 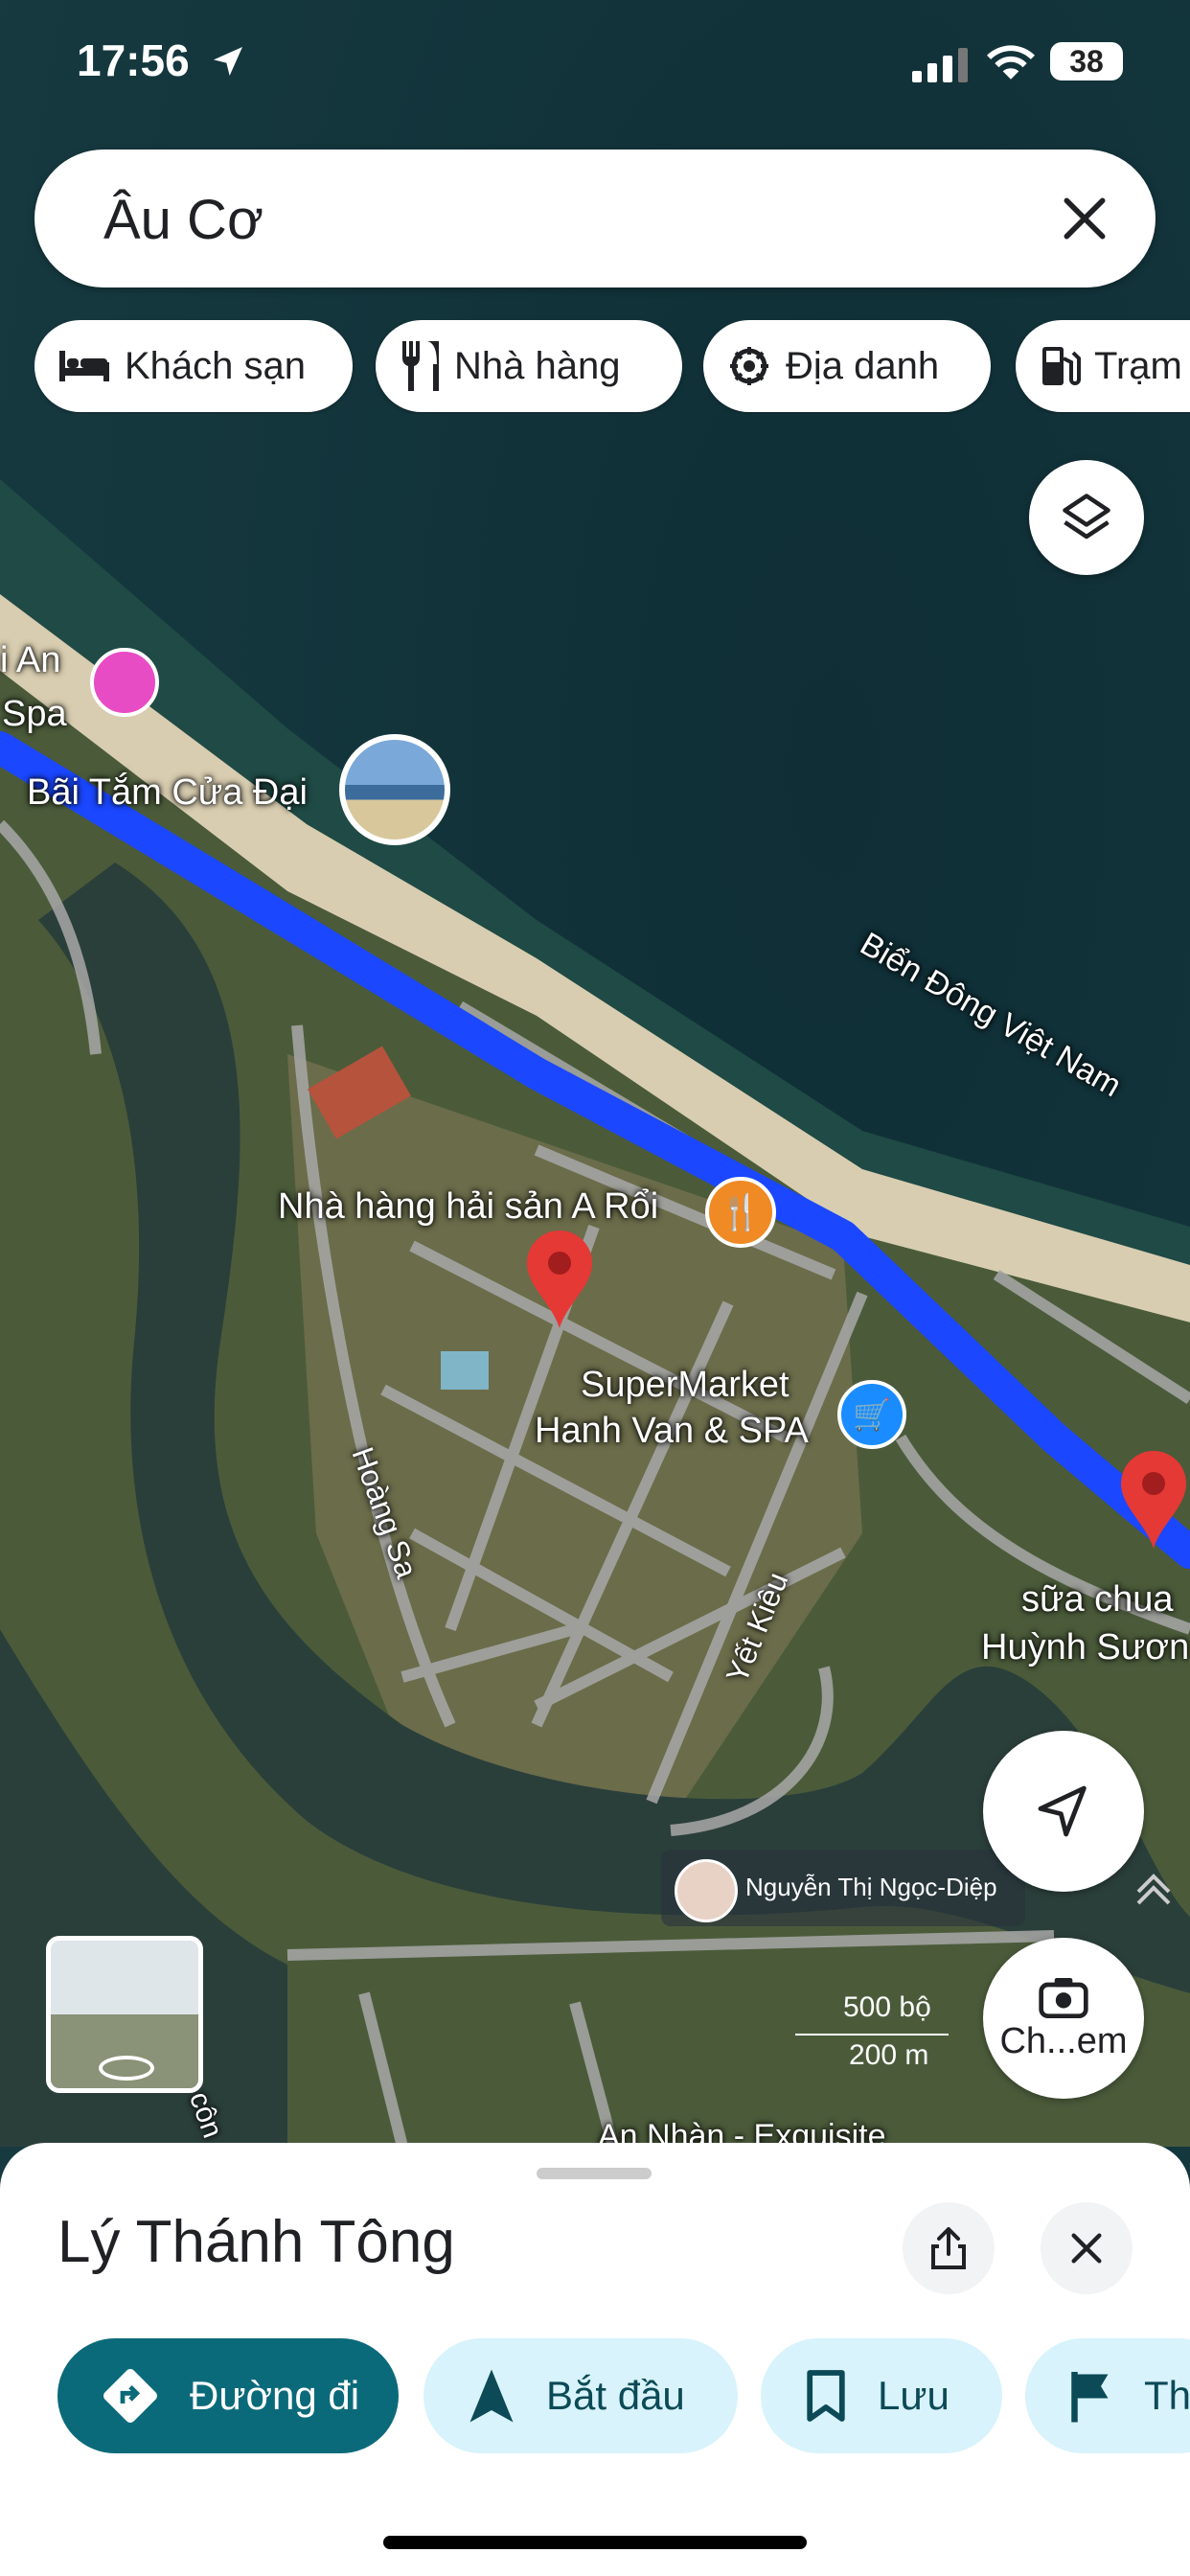 What do you see at coordinates (826, 2396) in the screenshot?
I see `bookmark-icon` at bounding box center [826, 2396].